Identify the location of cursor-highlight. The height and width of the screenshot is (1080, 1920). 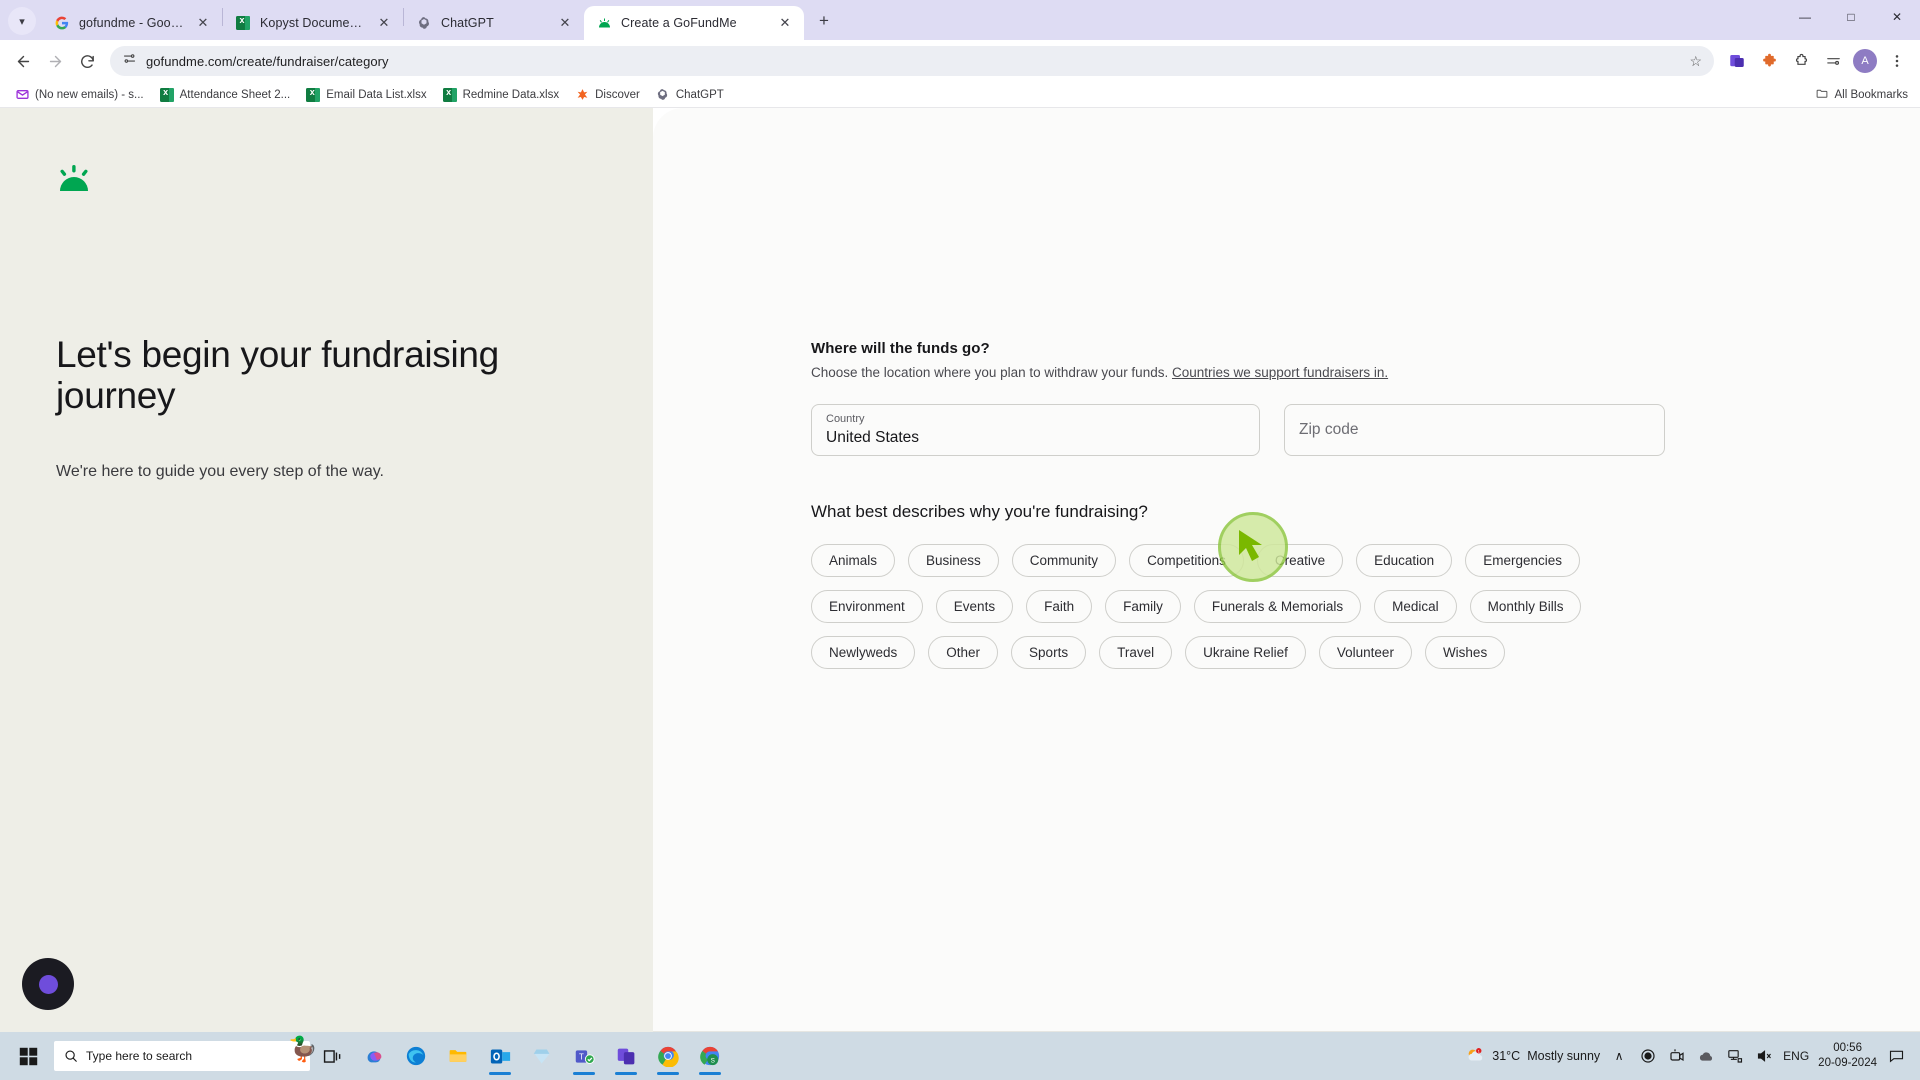
(1253, 547).